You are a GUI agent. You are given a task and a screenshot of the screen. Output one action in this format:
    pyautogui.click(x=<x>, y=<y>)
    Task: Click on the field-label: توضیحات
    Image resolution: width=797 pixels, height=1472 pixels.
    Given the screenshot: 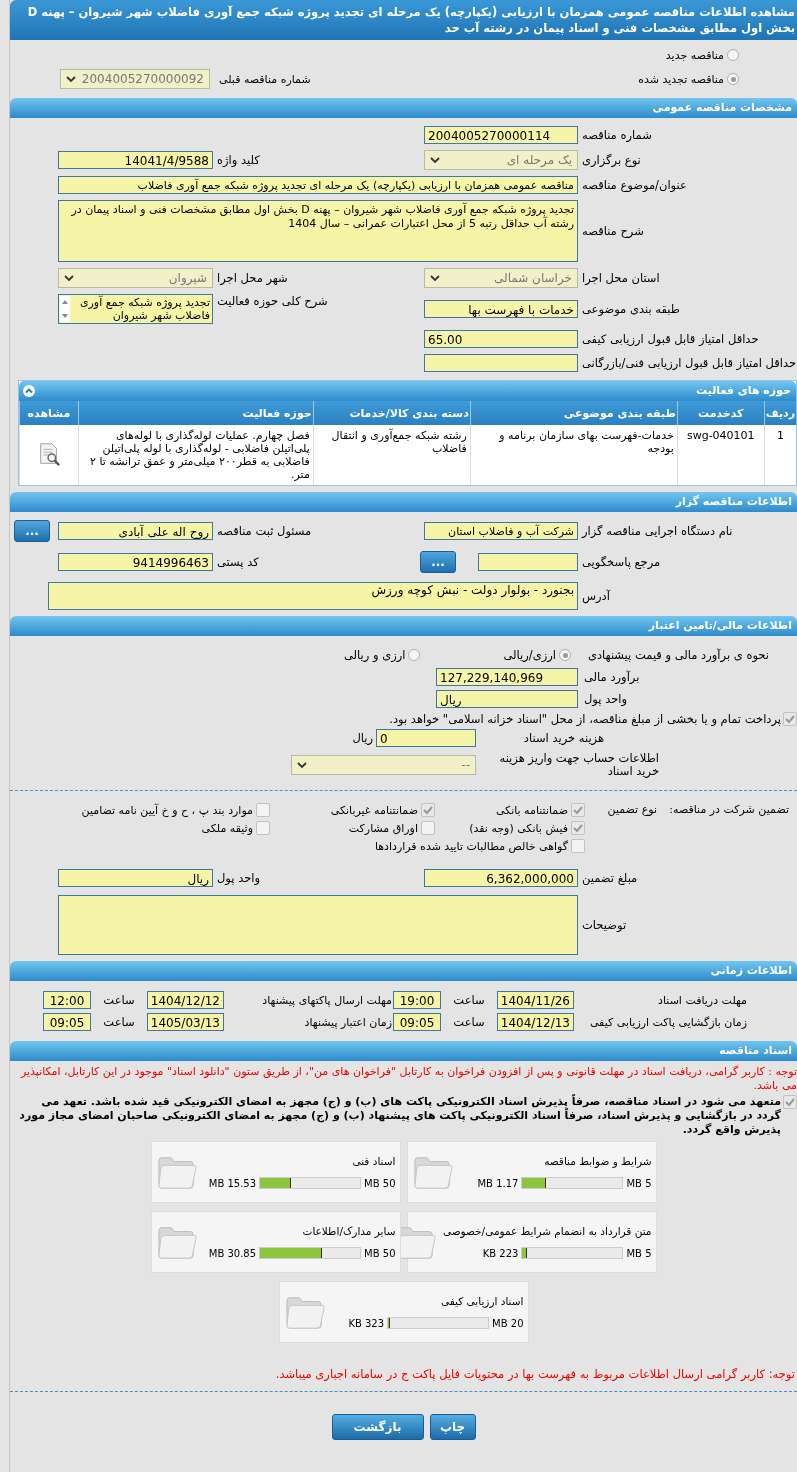 What is the action you would take?
    pyautogui.click(x=604, y=925)
    